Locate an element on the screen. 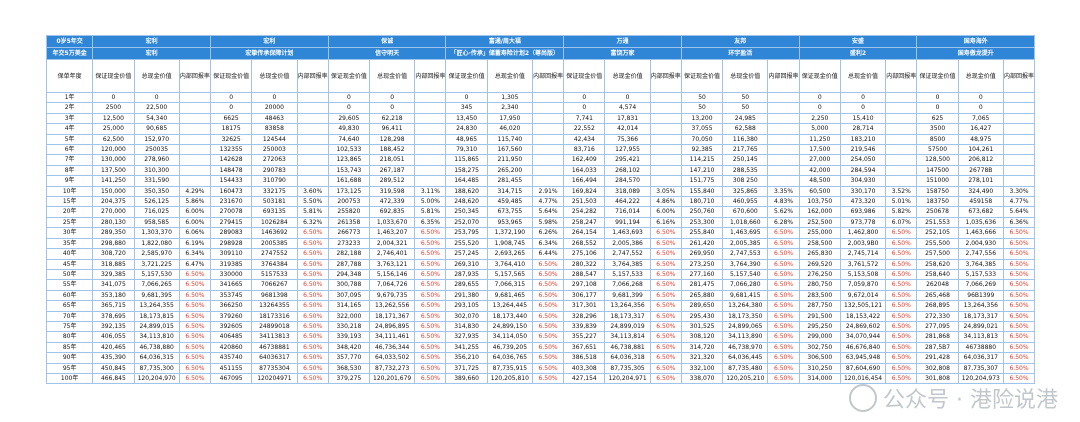  total-value-cell: 18,173,350 is located at coordinates (745, 316).